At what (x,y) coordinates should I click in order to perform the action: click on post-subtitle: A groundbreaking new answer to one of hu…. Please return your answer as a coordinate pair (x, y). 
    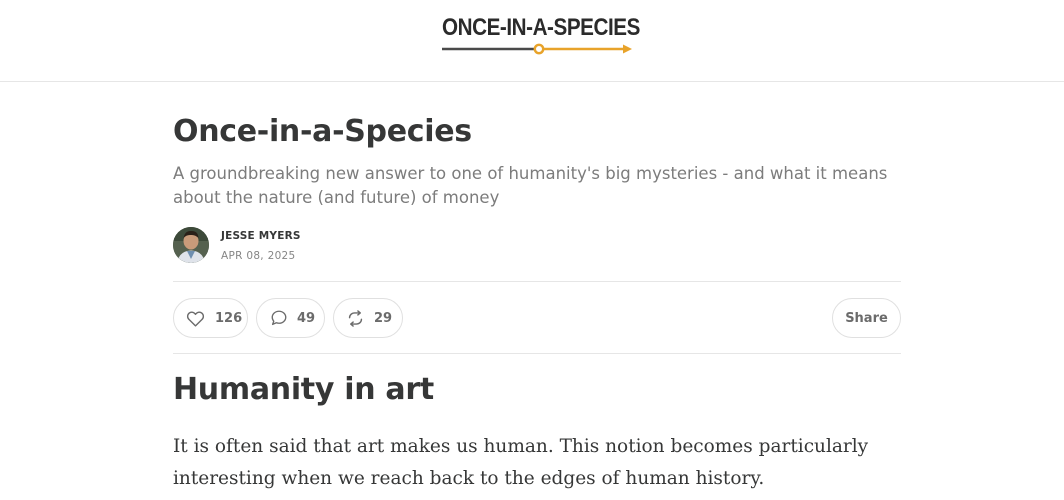
    Looking at the image, I should click on (530, 185).